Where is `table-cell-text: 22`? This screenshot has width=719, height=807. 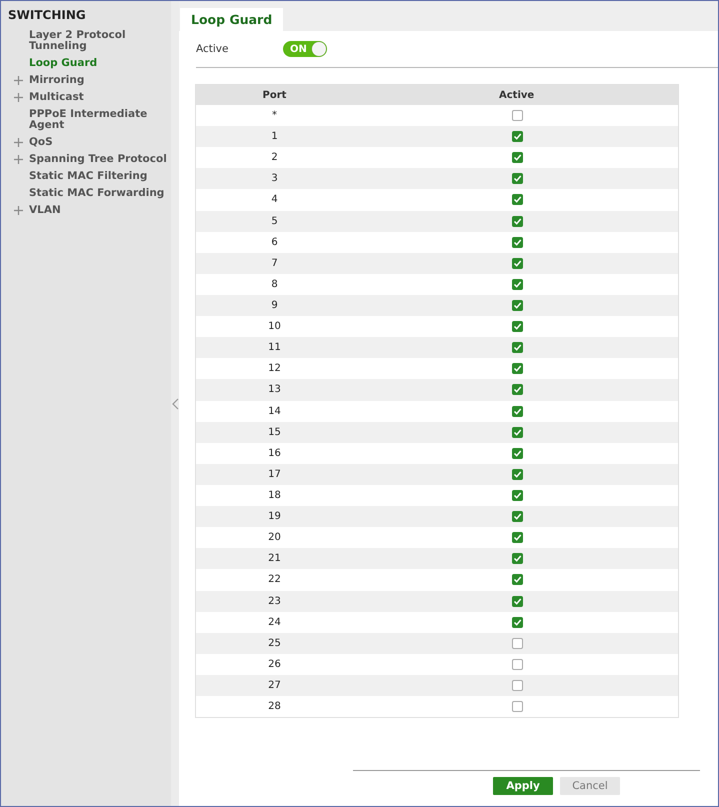 table-cell-text: 22 is located at coordinates (274, 580).